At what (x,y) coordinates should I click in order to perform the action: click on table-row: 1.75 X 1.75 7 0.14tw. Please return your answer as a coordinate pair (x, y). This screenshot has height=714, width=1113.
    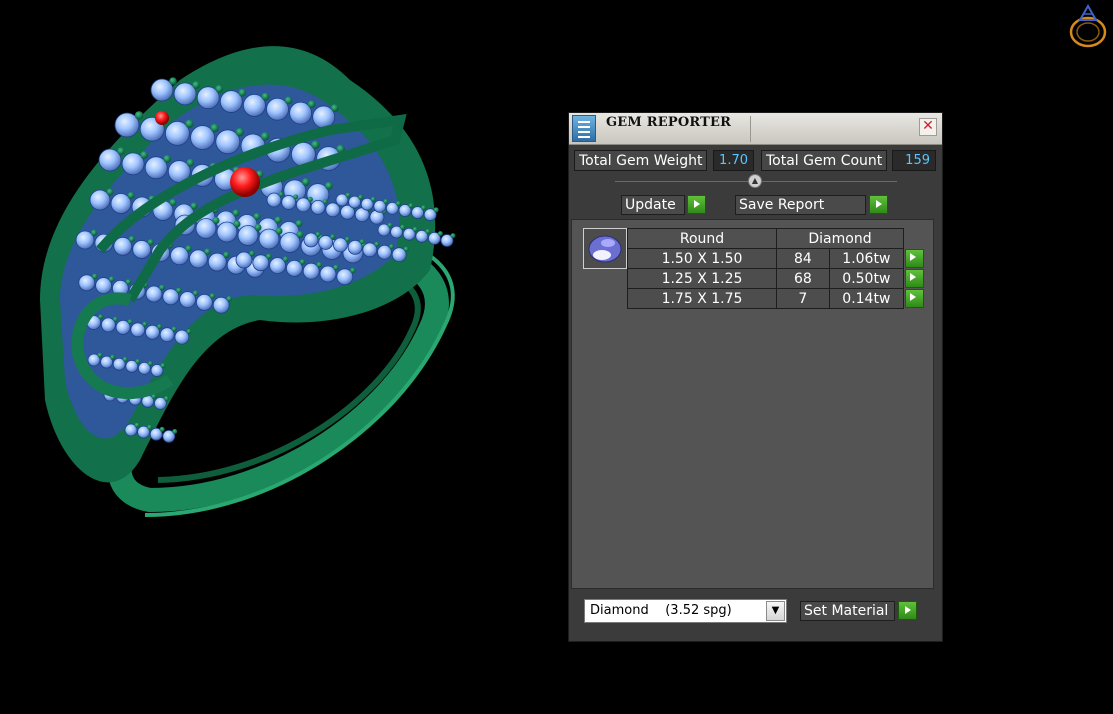
    Looking at the image, I should click on (777, 298).